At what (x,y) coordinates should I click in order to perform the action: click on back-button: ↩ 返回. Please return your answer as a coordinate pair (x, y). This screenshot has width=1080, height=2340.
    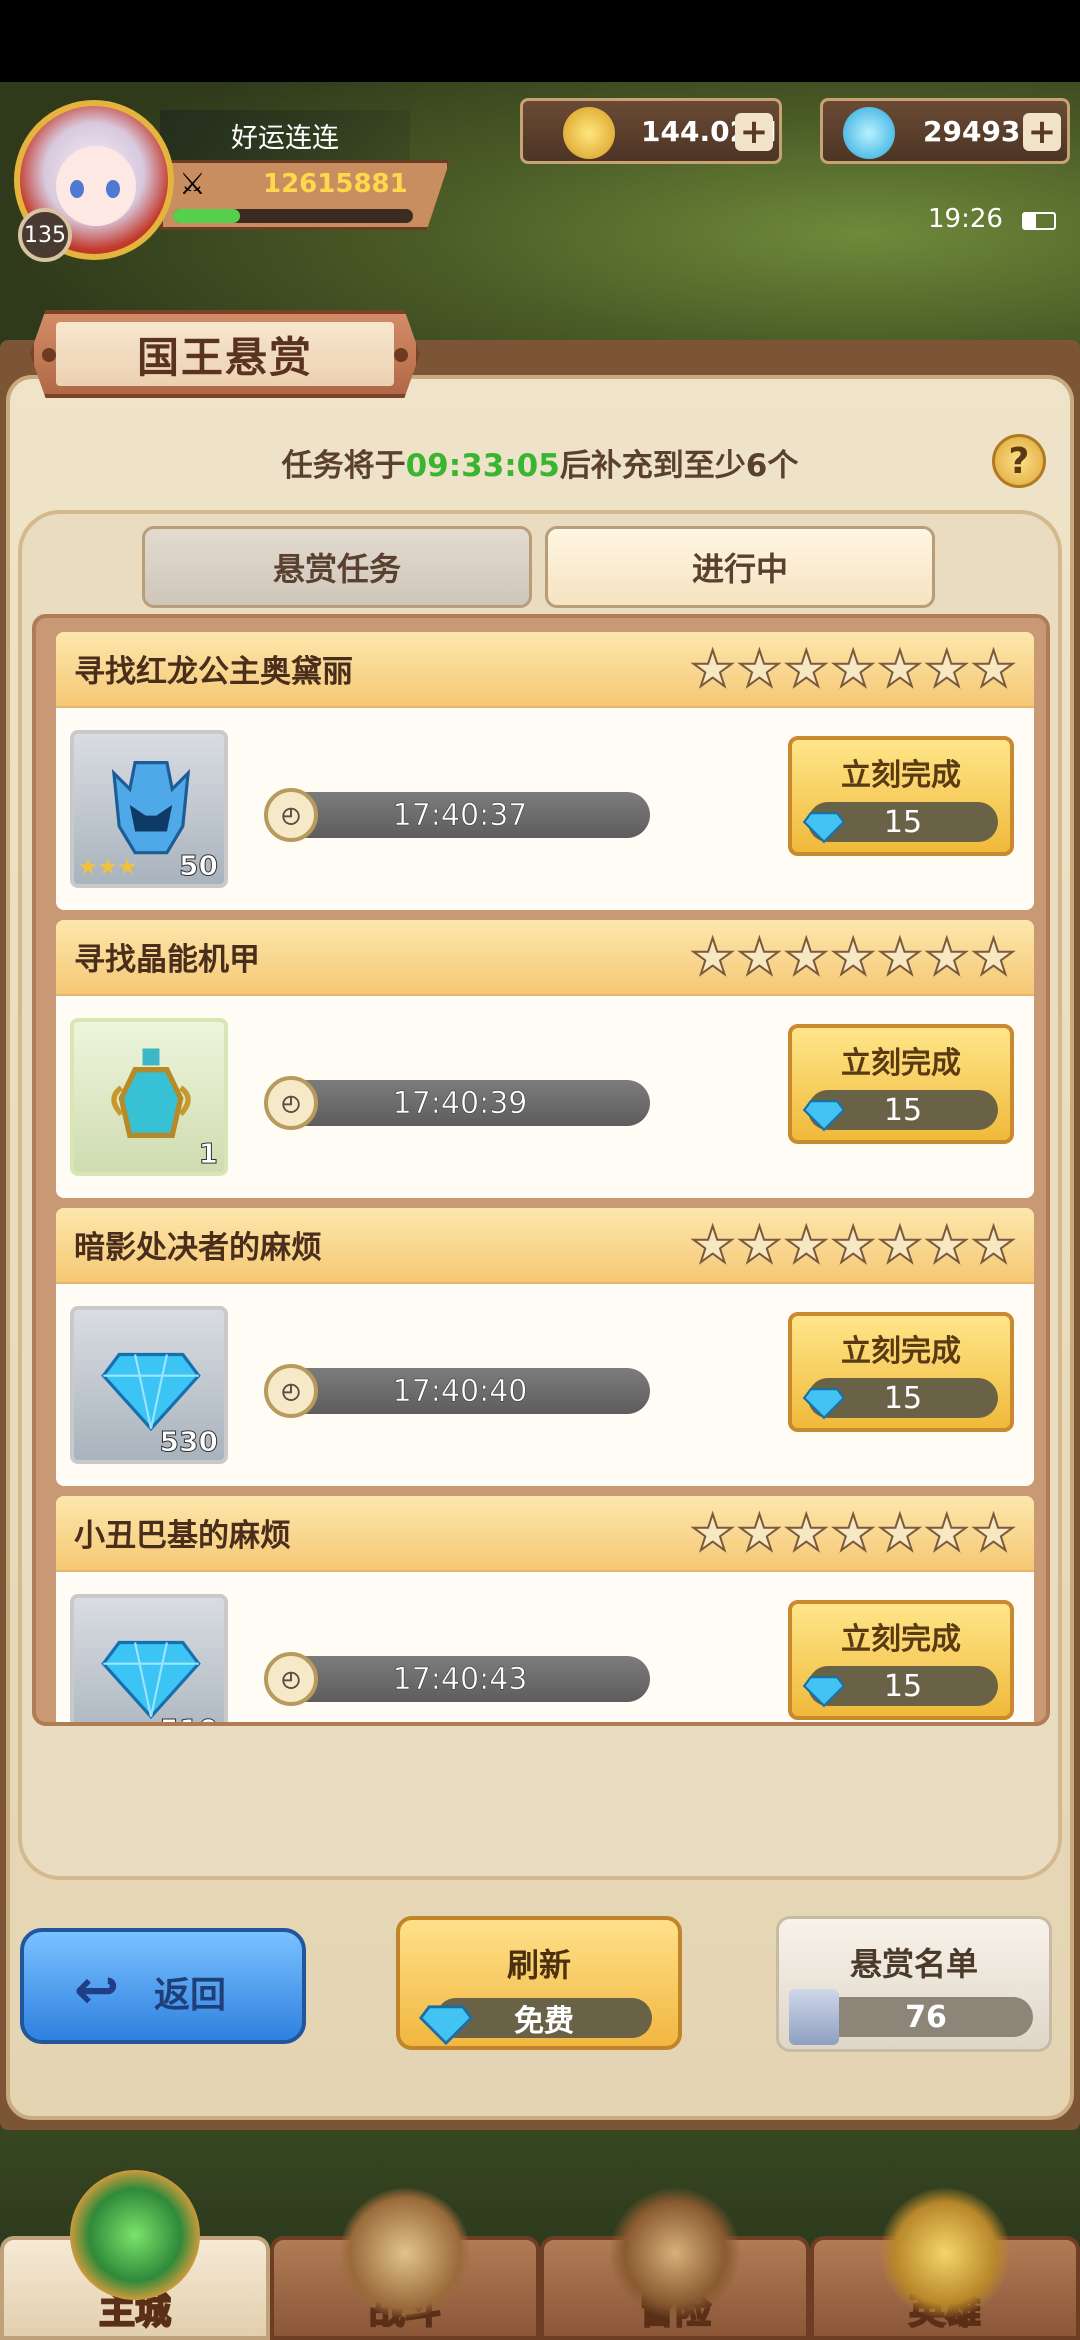
    Looking at the image, I should click on (163, 1986).